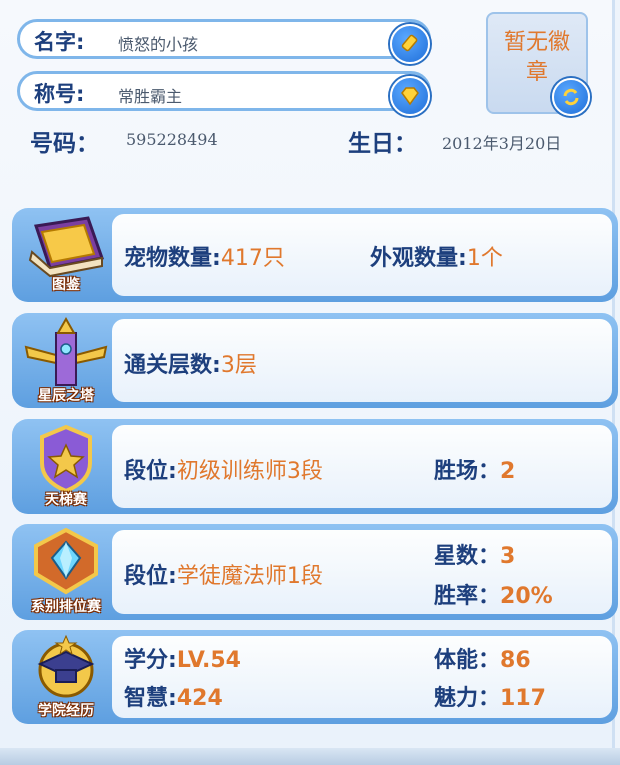  I want to click on tower-caption: 星辰之塔, so click(66, 396).